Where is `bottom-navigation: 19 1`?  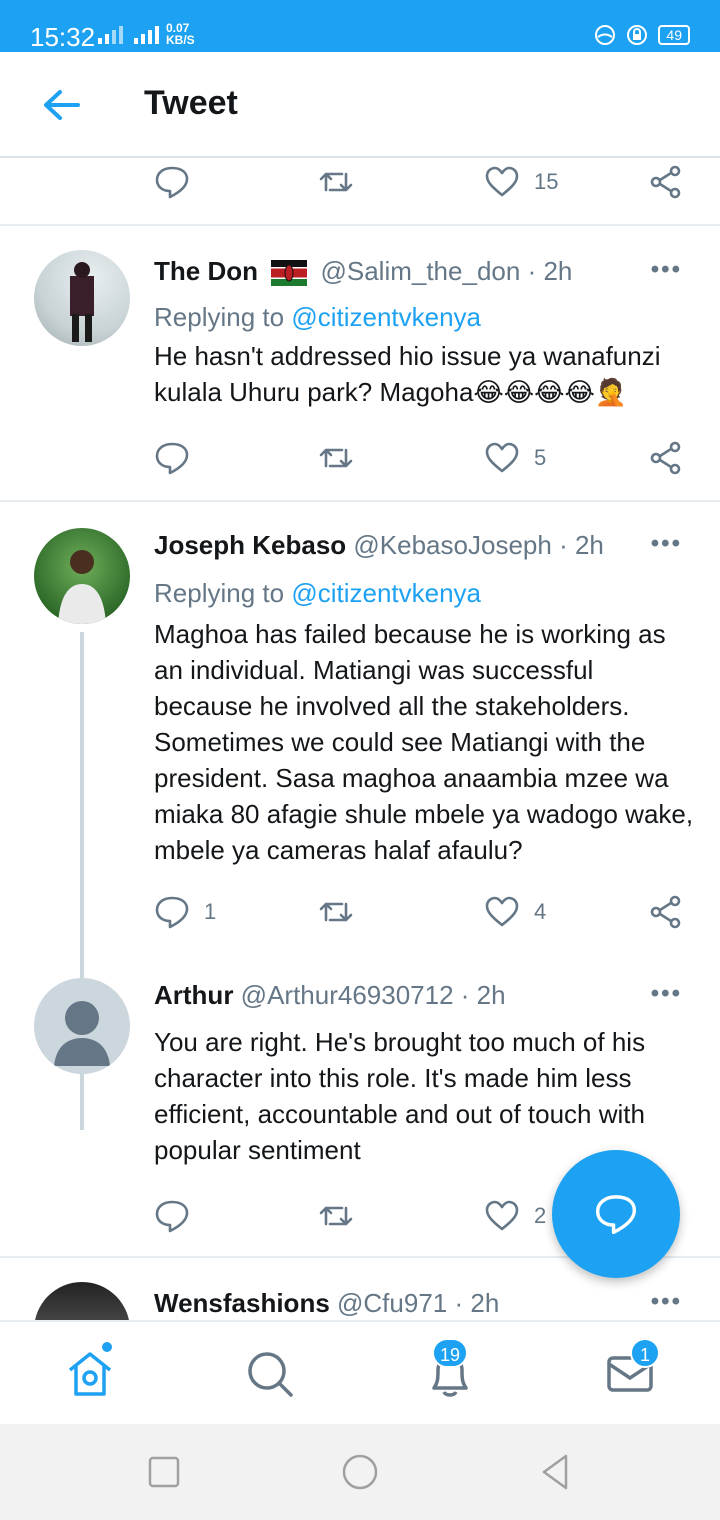
bottom-navigation: 19 1 is located at coordinates (360, 1372).